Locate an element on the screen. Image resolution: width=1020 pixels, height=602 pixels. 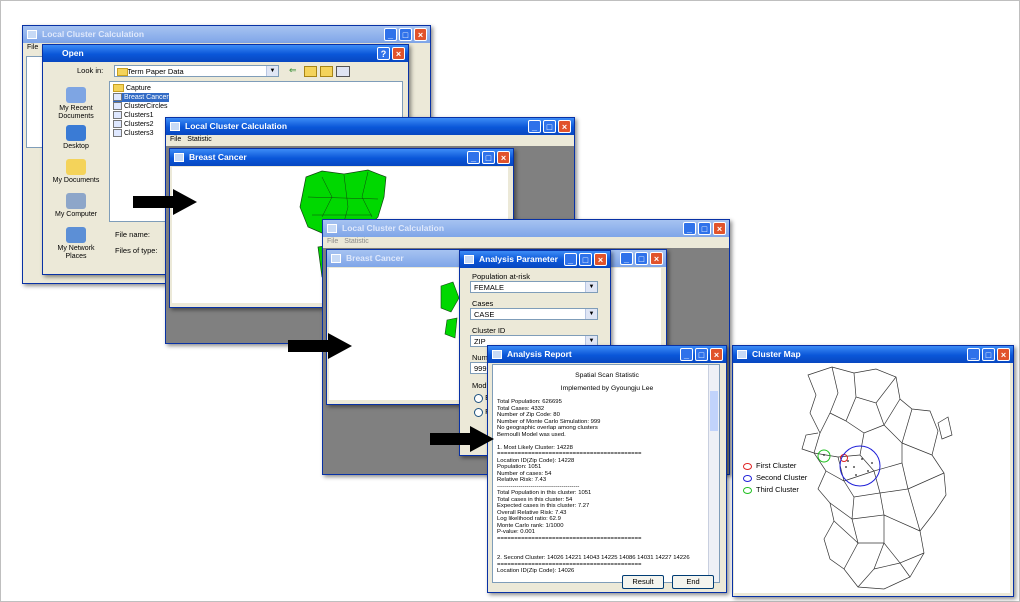
vertical-scrollbar is located at coordinates (713, 473).